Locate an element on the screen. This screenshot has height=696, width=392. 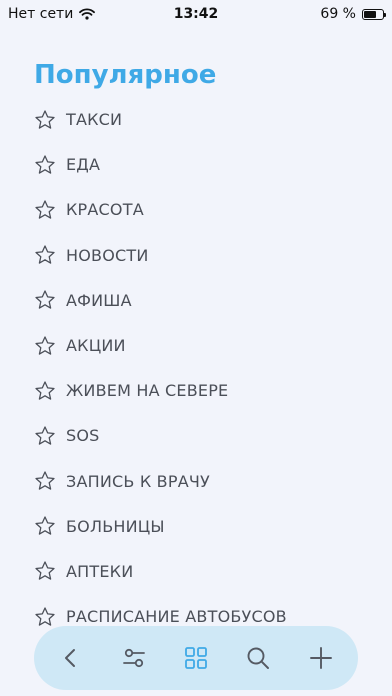
back-icon is located at coordinates (71, 658).